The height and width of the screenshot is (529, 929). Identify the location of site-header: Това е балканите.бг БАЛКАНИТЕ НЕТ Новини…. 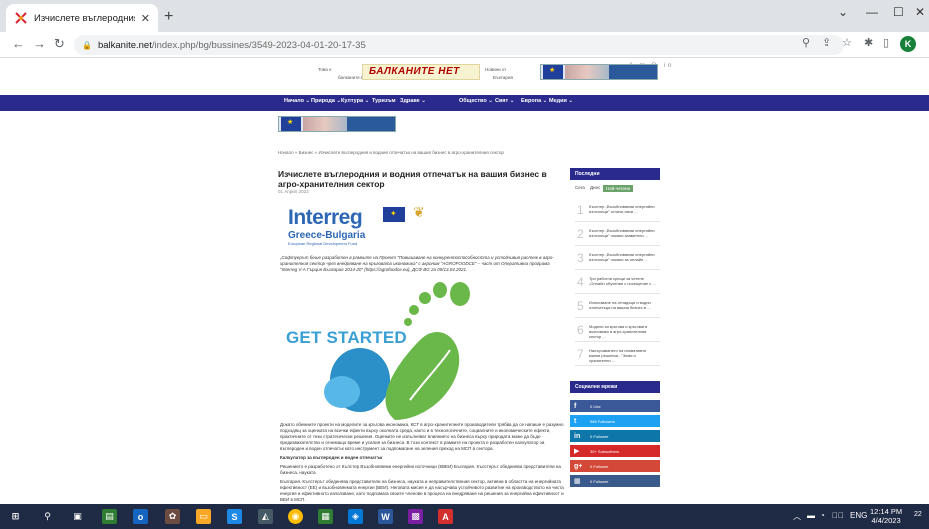
(485, 75).